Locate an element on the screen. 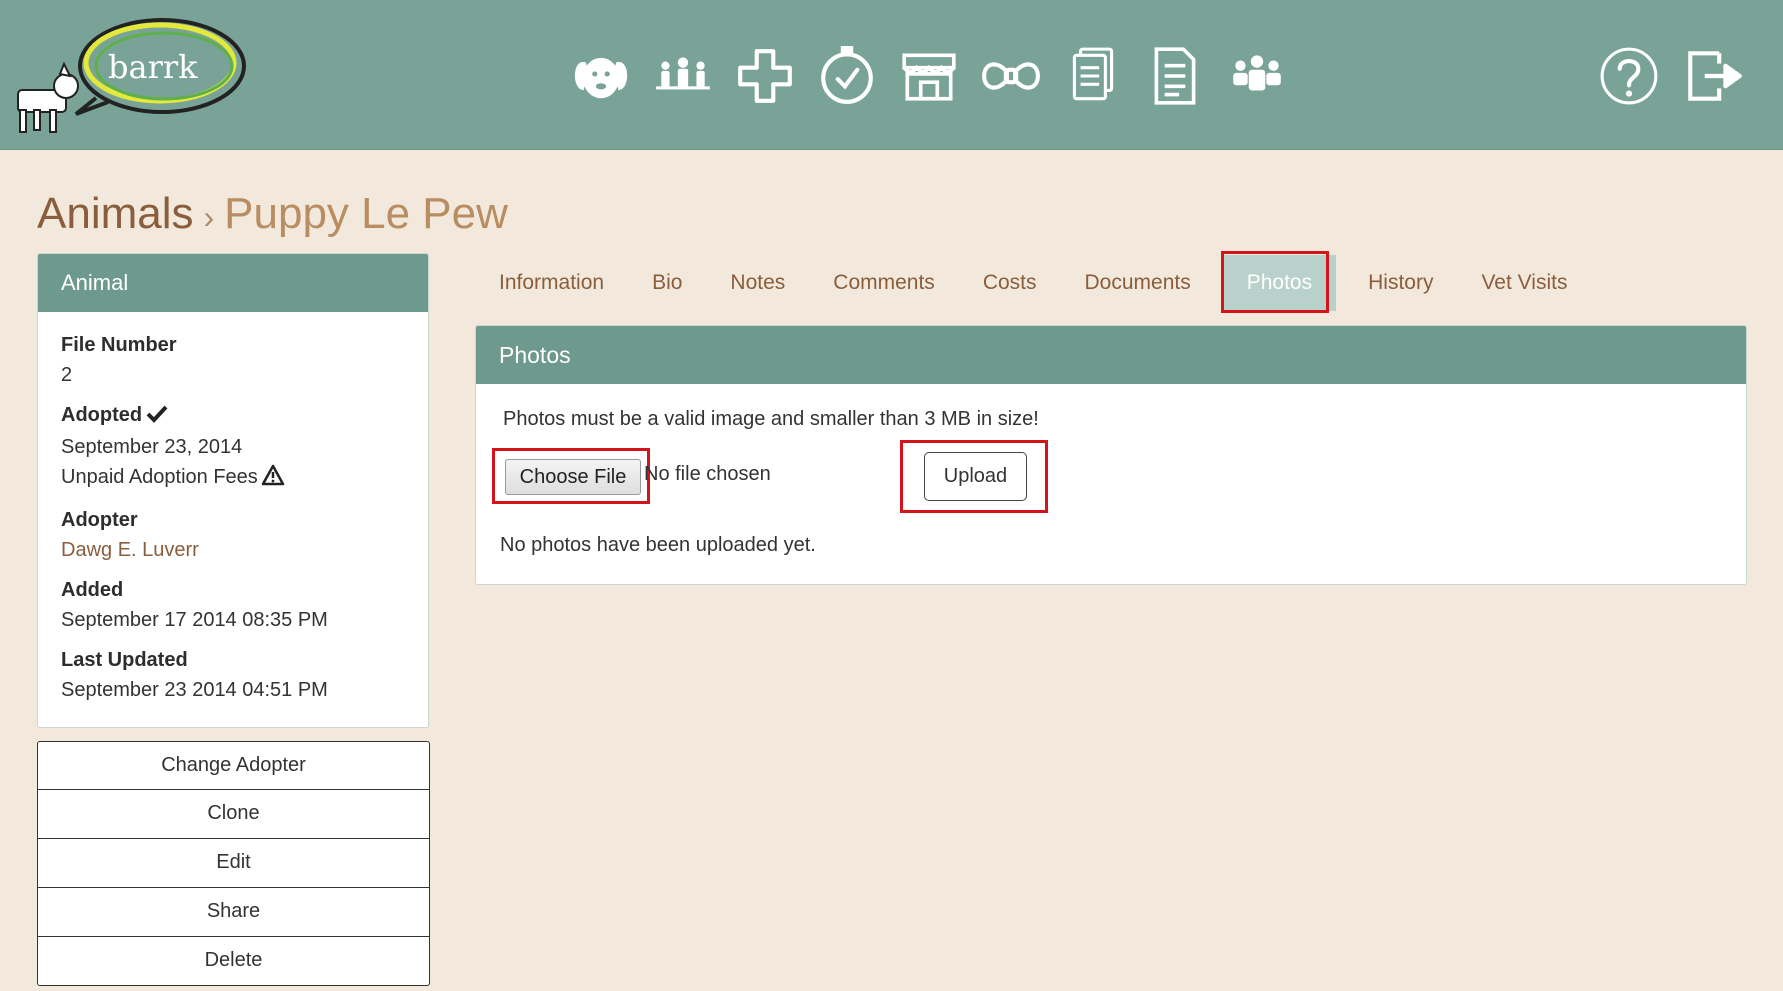 Image resolution: width=1783 pixels, height=991 pixels. checkmark-icon is located at coordinates (157, 417).